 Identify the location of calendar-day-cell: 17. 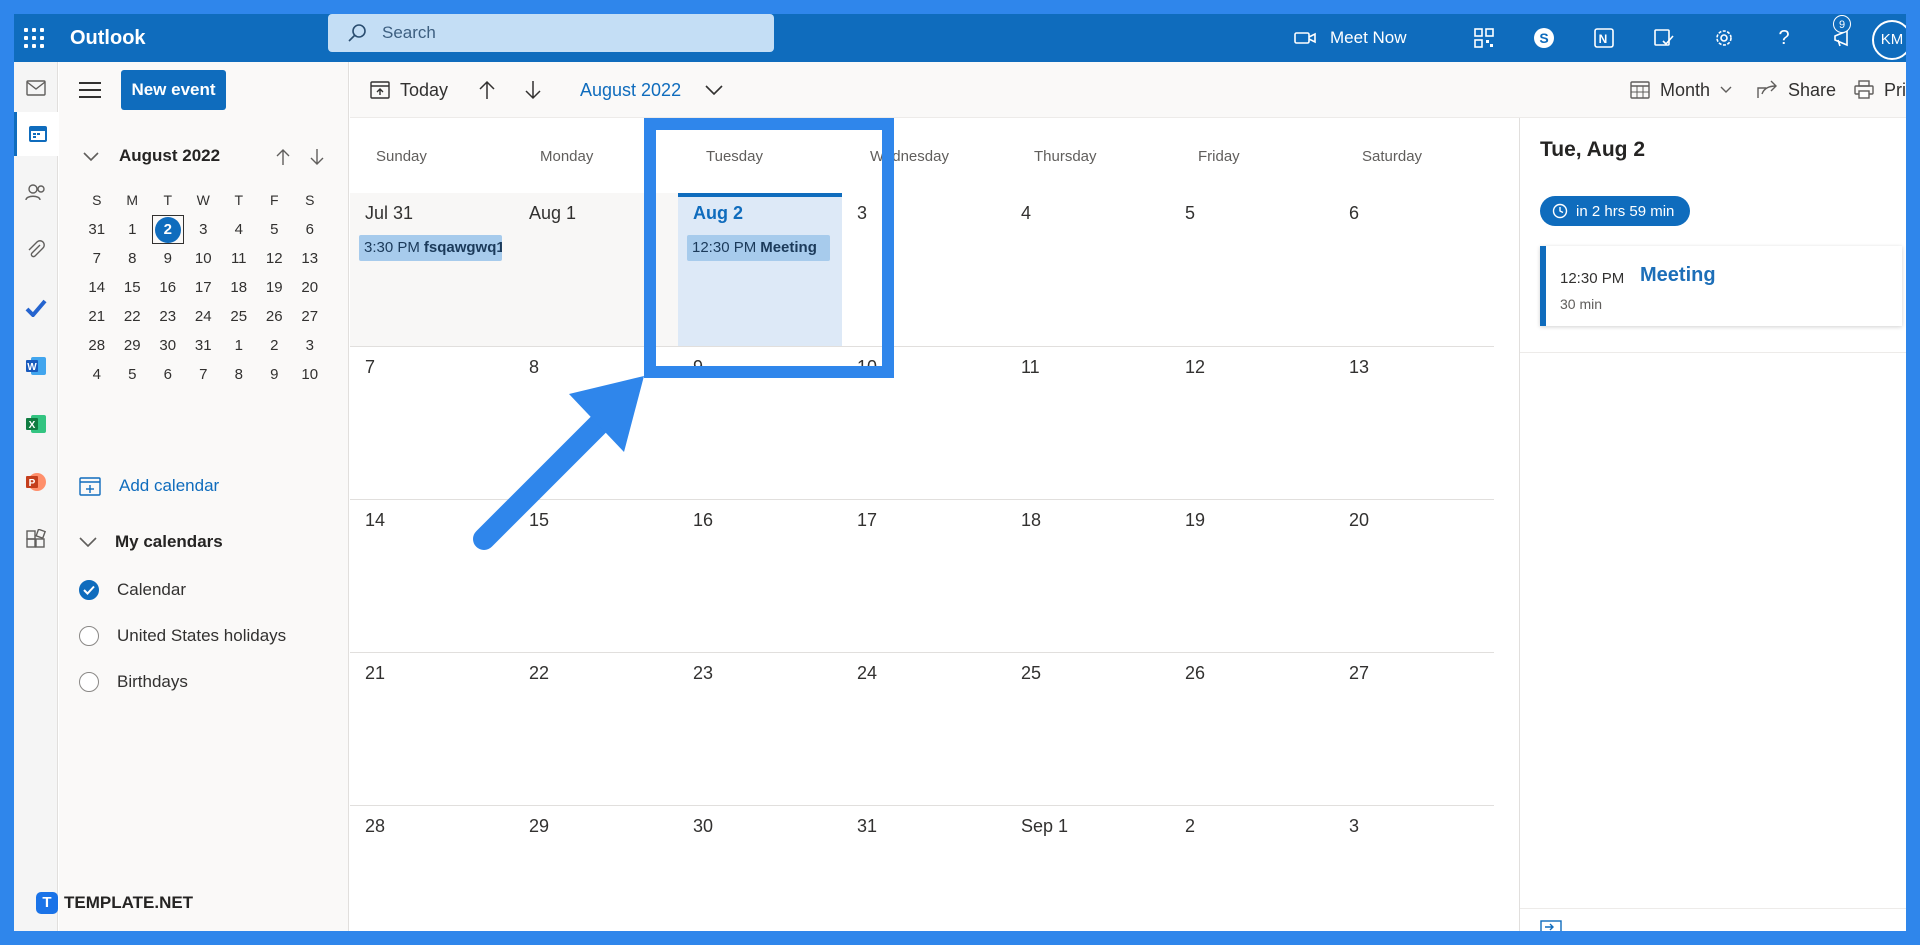
(924, 576).